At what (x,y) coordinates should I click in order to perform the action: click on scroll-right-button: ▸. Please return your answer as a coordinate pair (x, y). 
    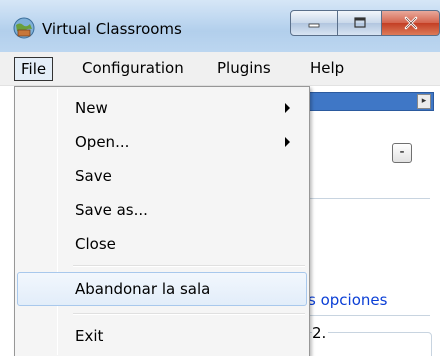
    Looking at the image, I should click on (424, 101).